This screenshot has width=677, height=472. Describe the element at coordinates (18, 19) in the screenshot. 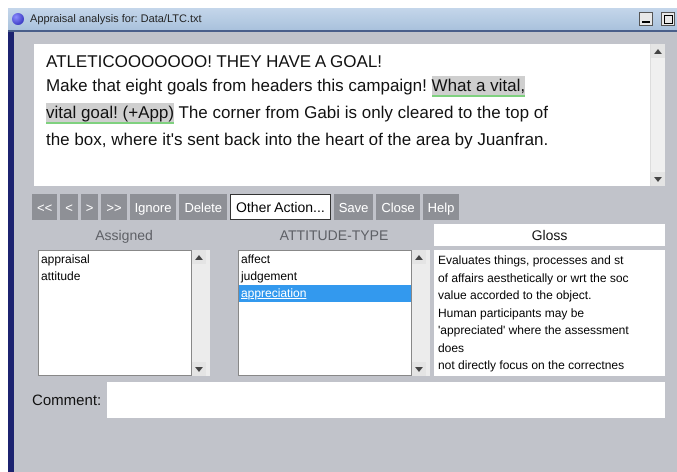

I see `app-icon` at that location.